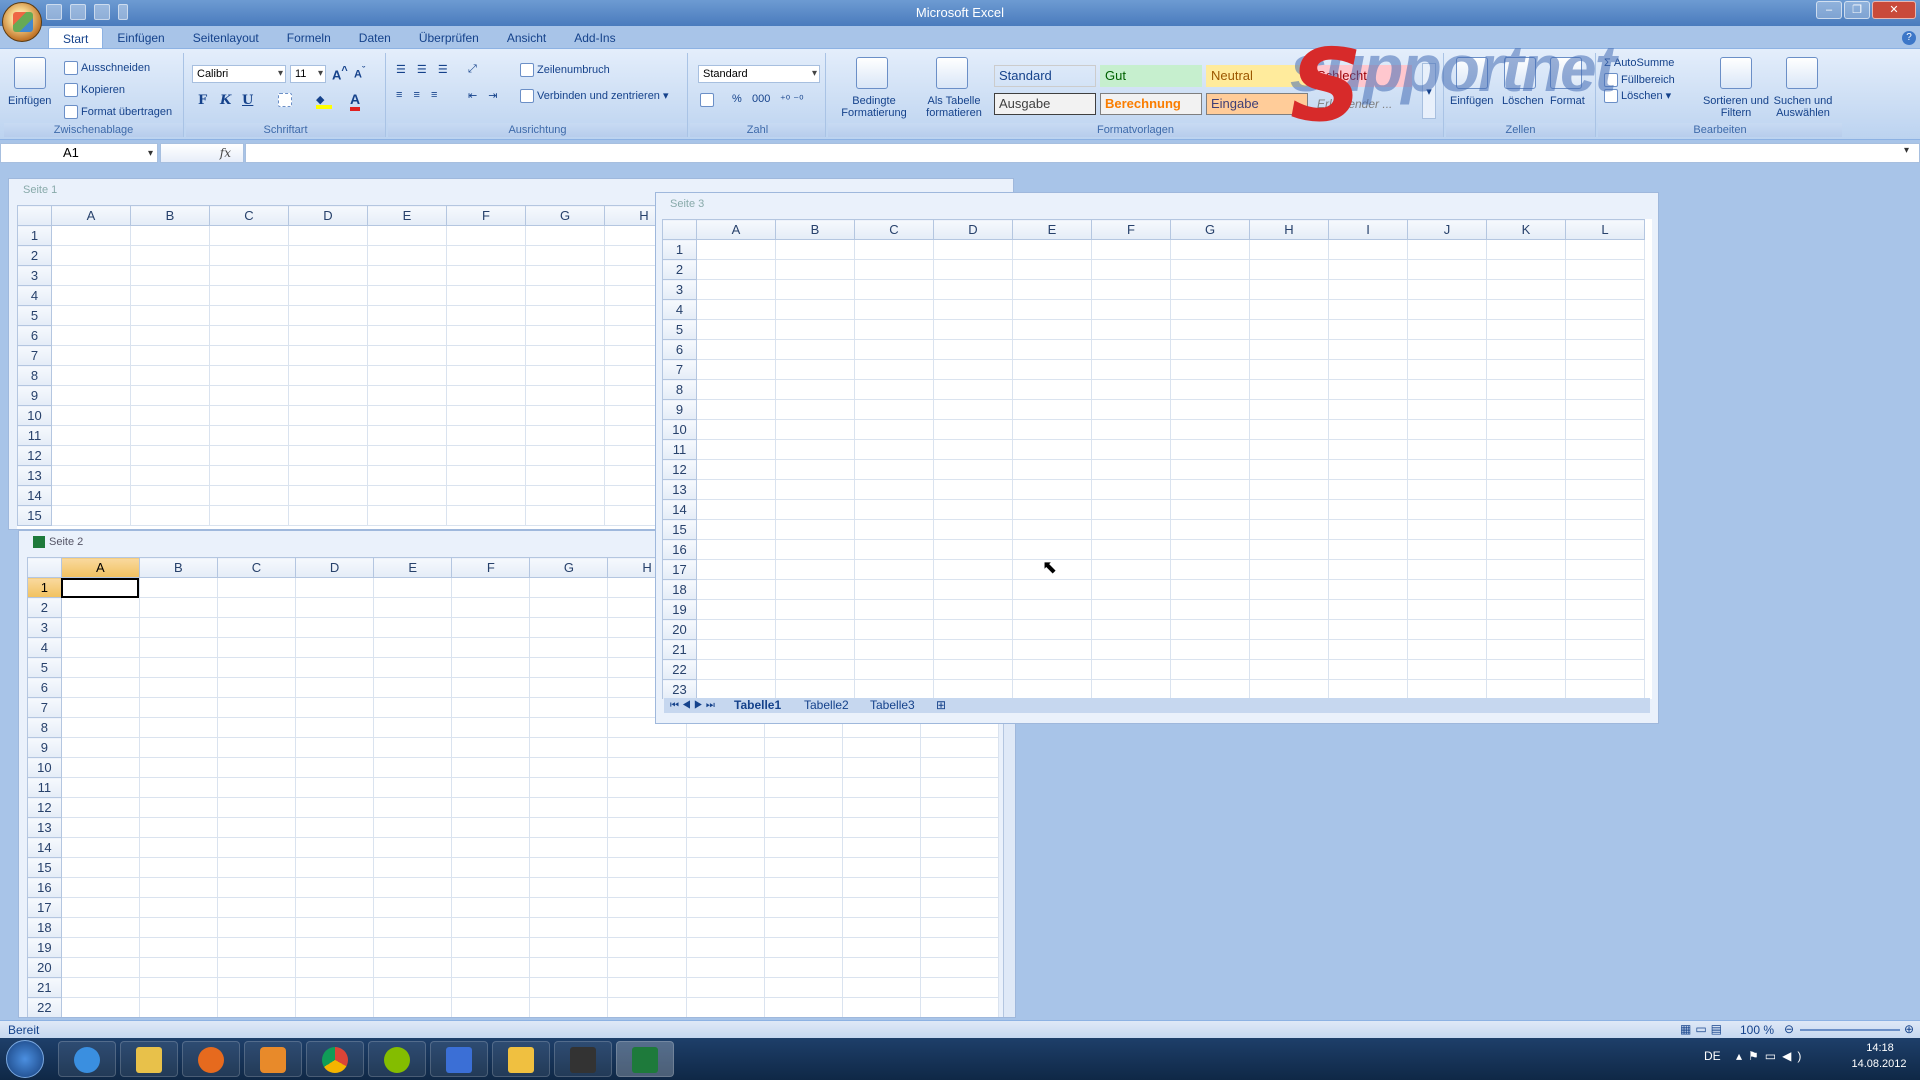 This screenshot has height=1080, width=1920. I want to click on font-size-select: 11, so click(308, 74).